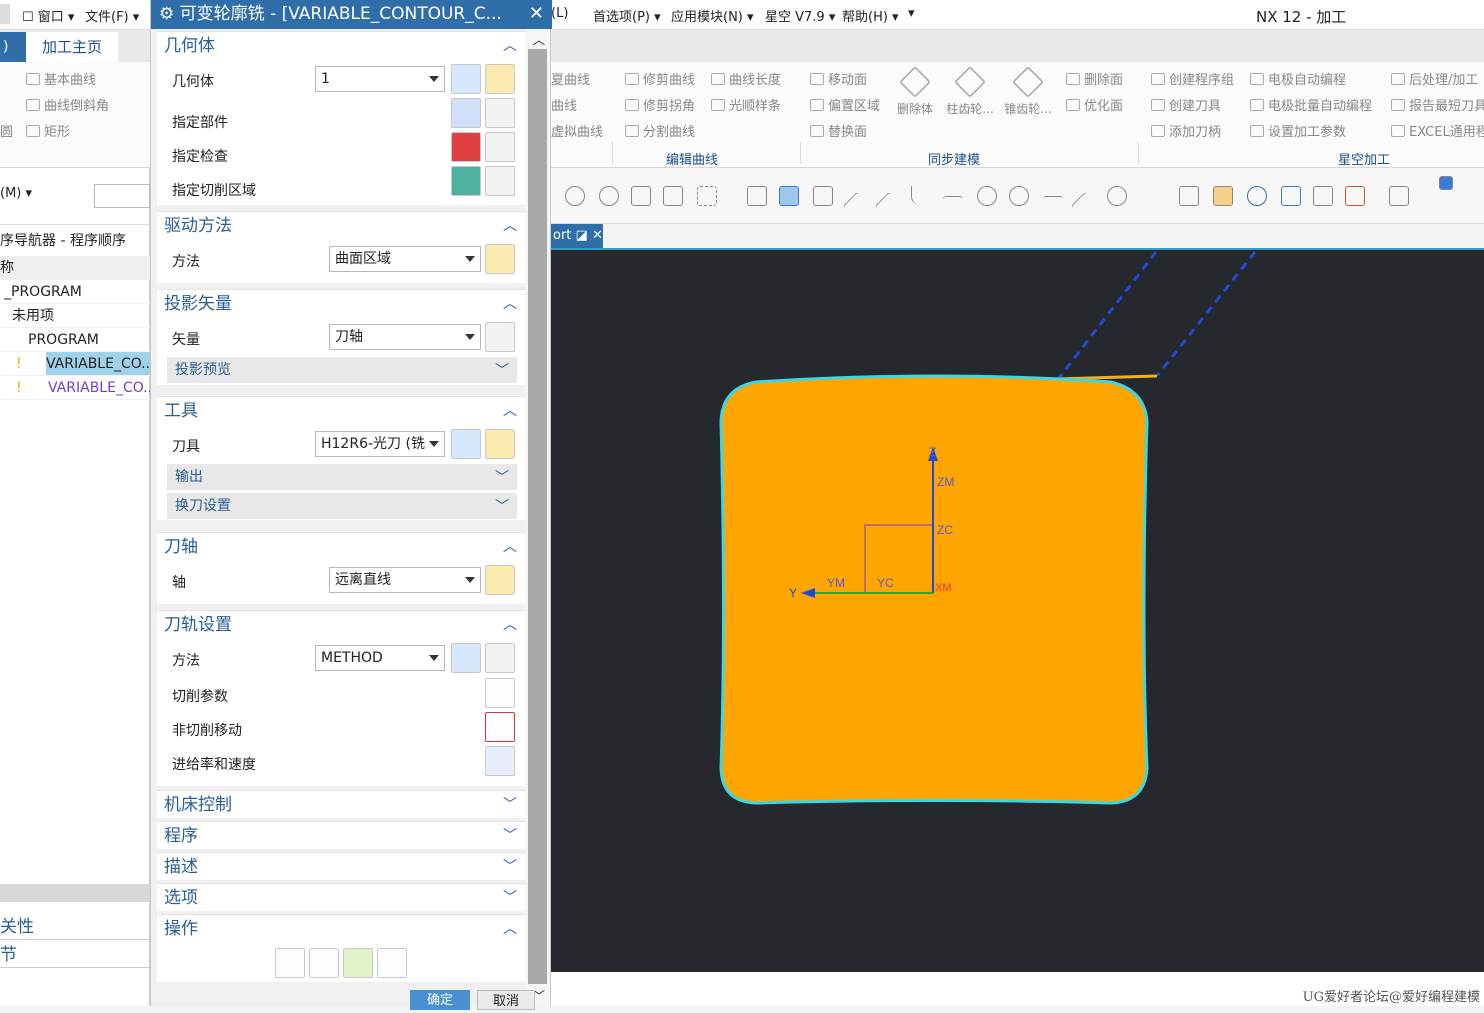 The image size is (1484, 1013). Describe the element at coordinates (1117, 196) in the screenshot. I see `sphere-icon` at that location.